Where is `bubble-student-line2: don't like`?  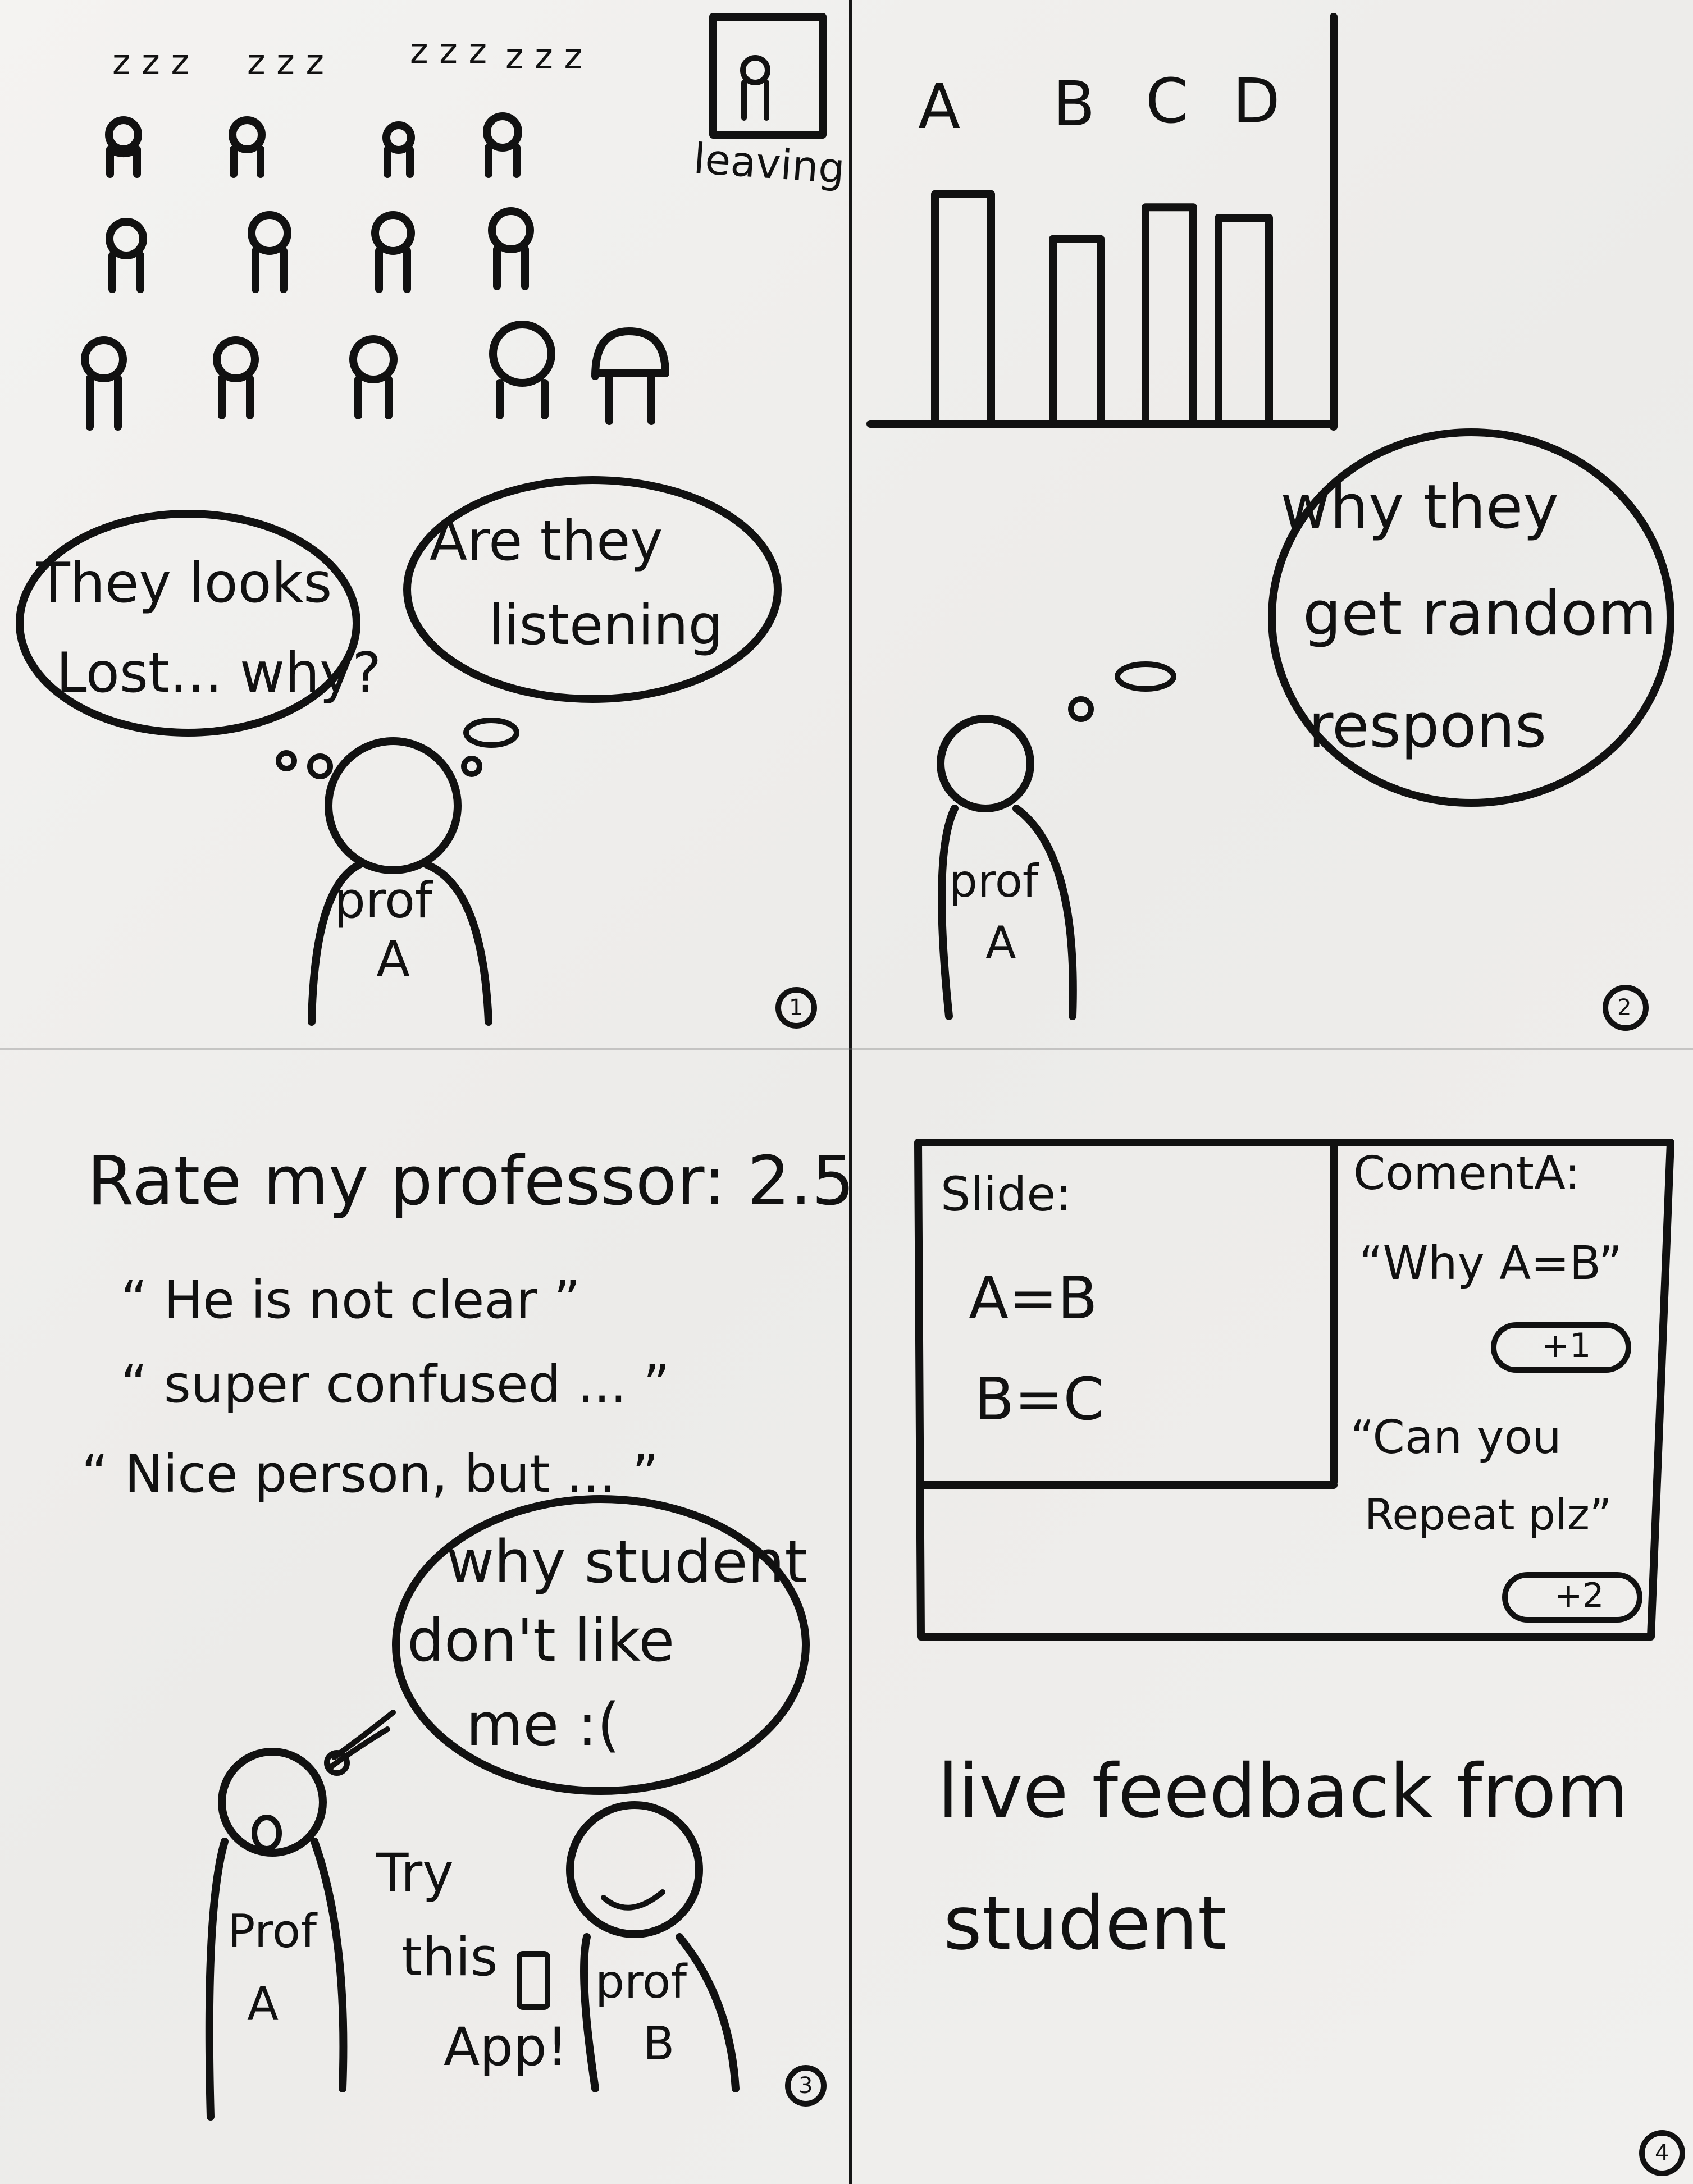
bubble-student-line2: don't like is located at coordinates (541, 1640).